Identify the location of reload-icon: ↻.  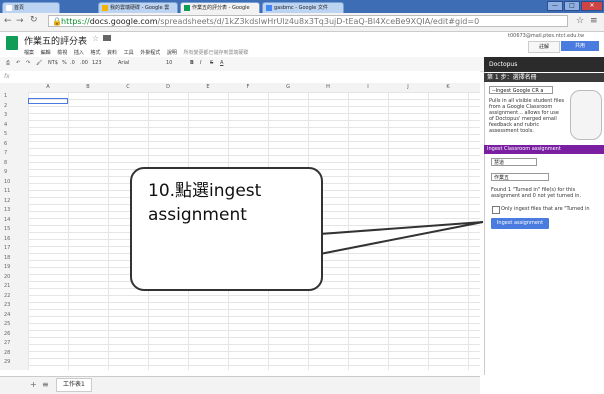
(34, 20).